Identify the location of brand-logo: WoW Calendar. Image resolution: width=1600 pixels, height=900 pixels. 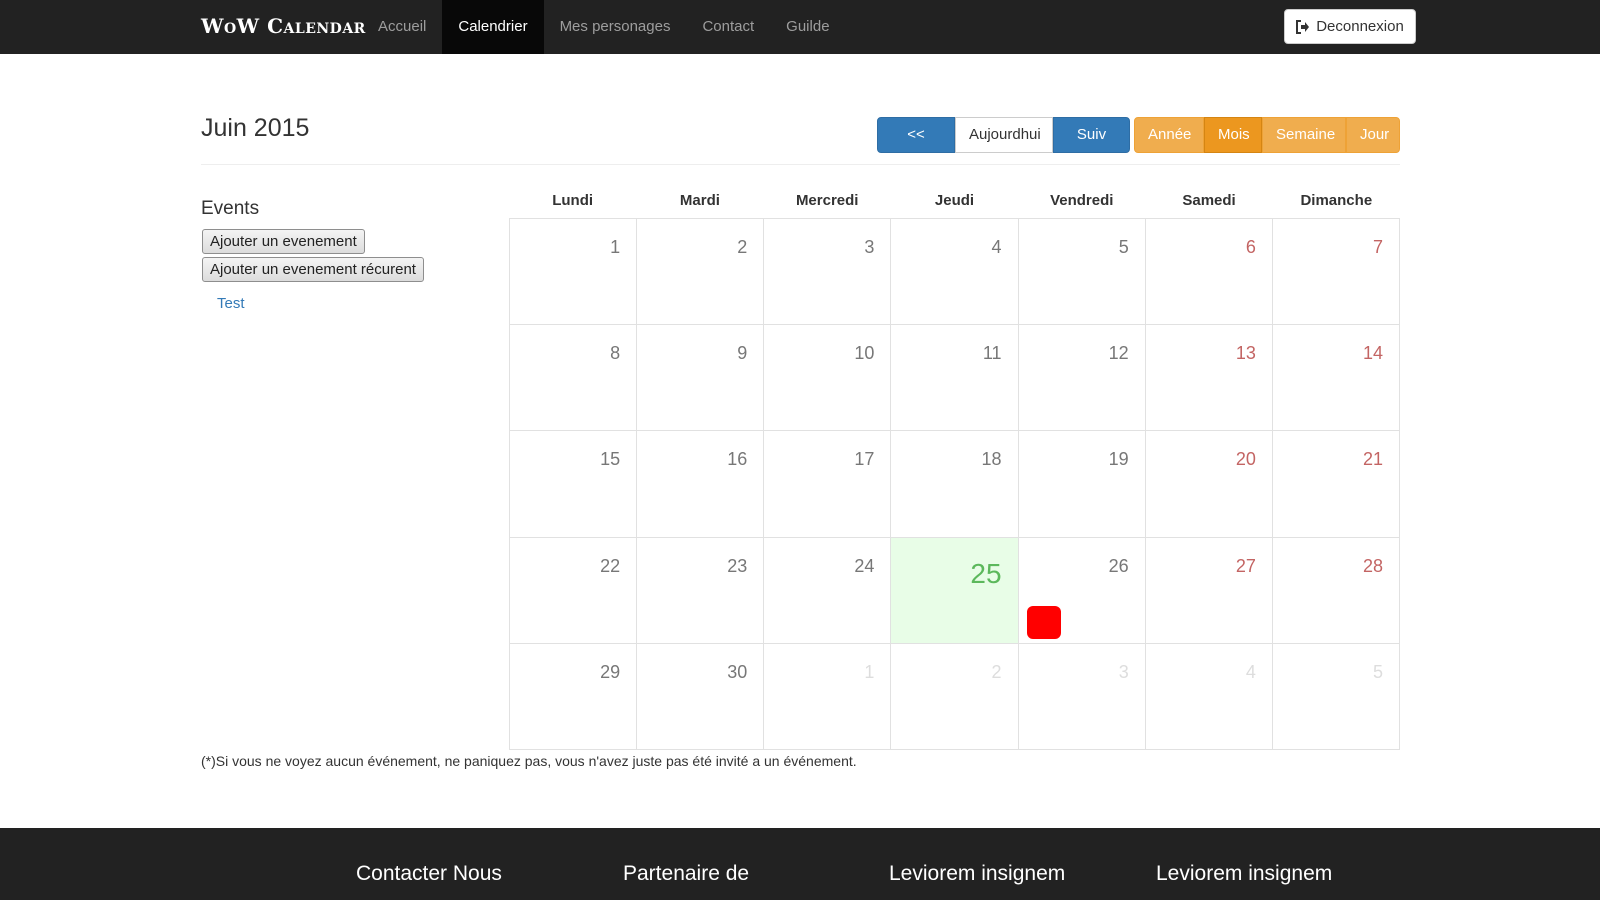
(283, 26).